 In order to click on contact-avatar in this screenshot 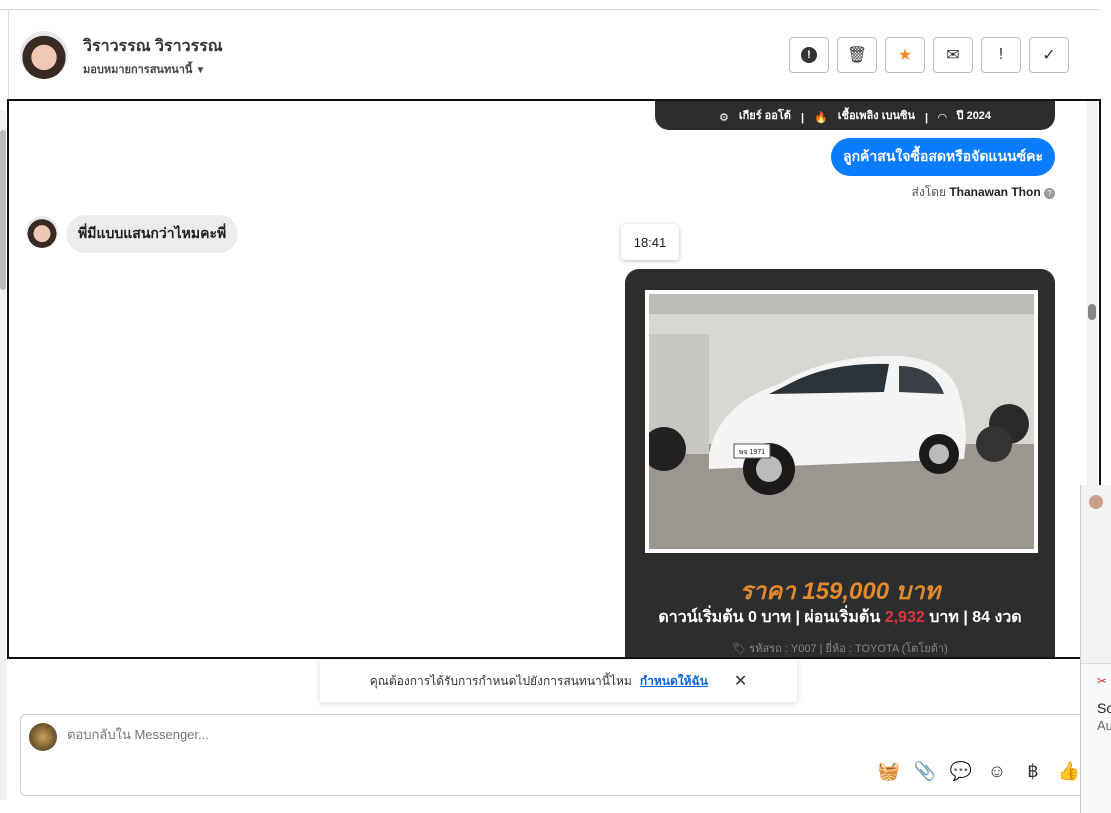, I will do `click(44, 55)`.